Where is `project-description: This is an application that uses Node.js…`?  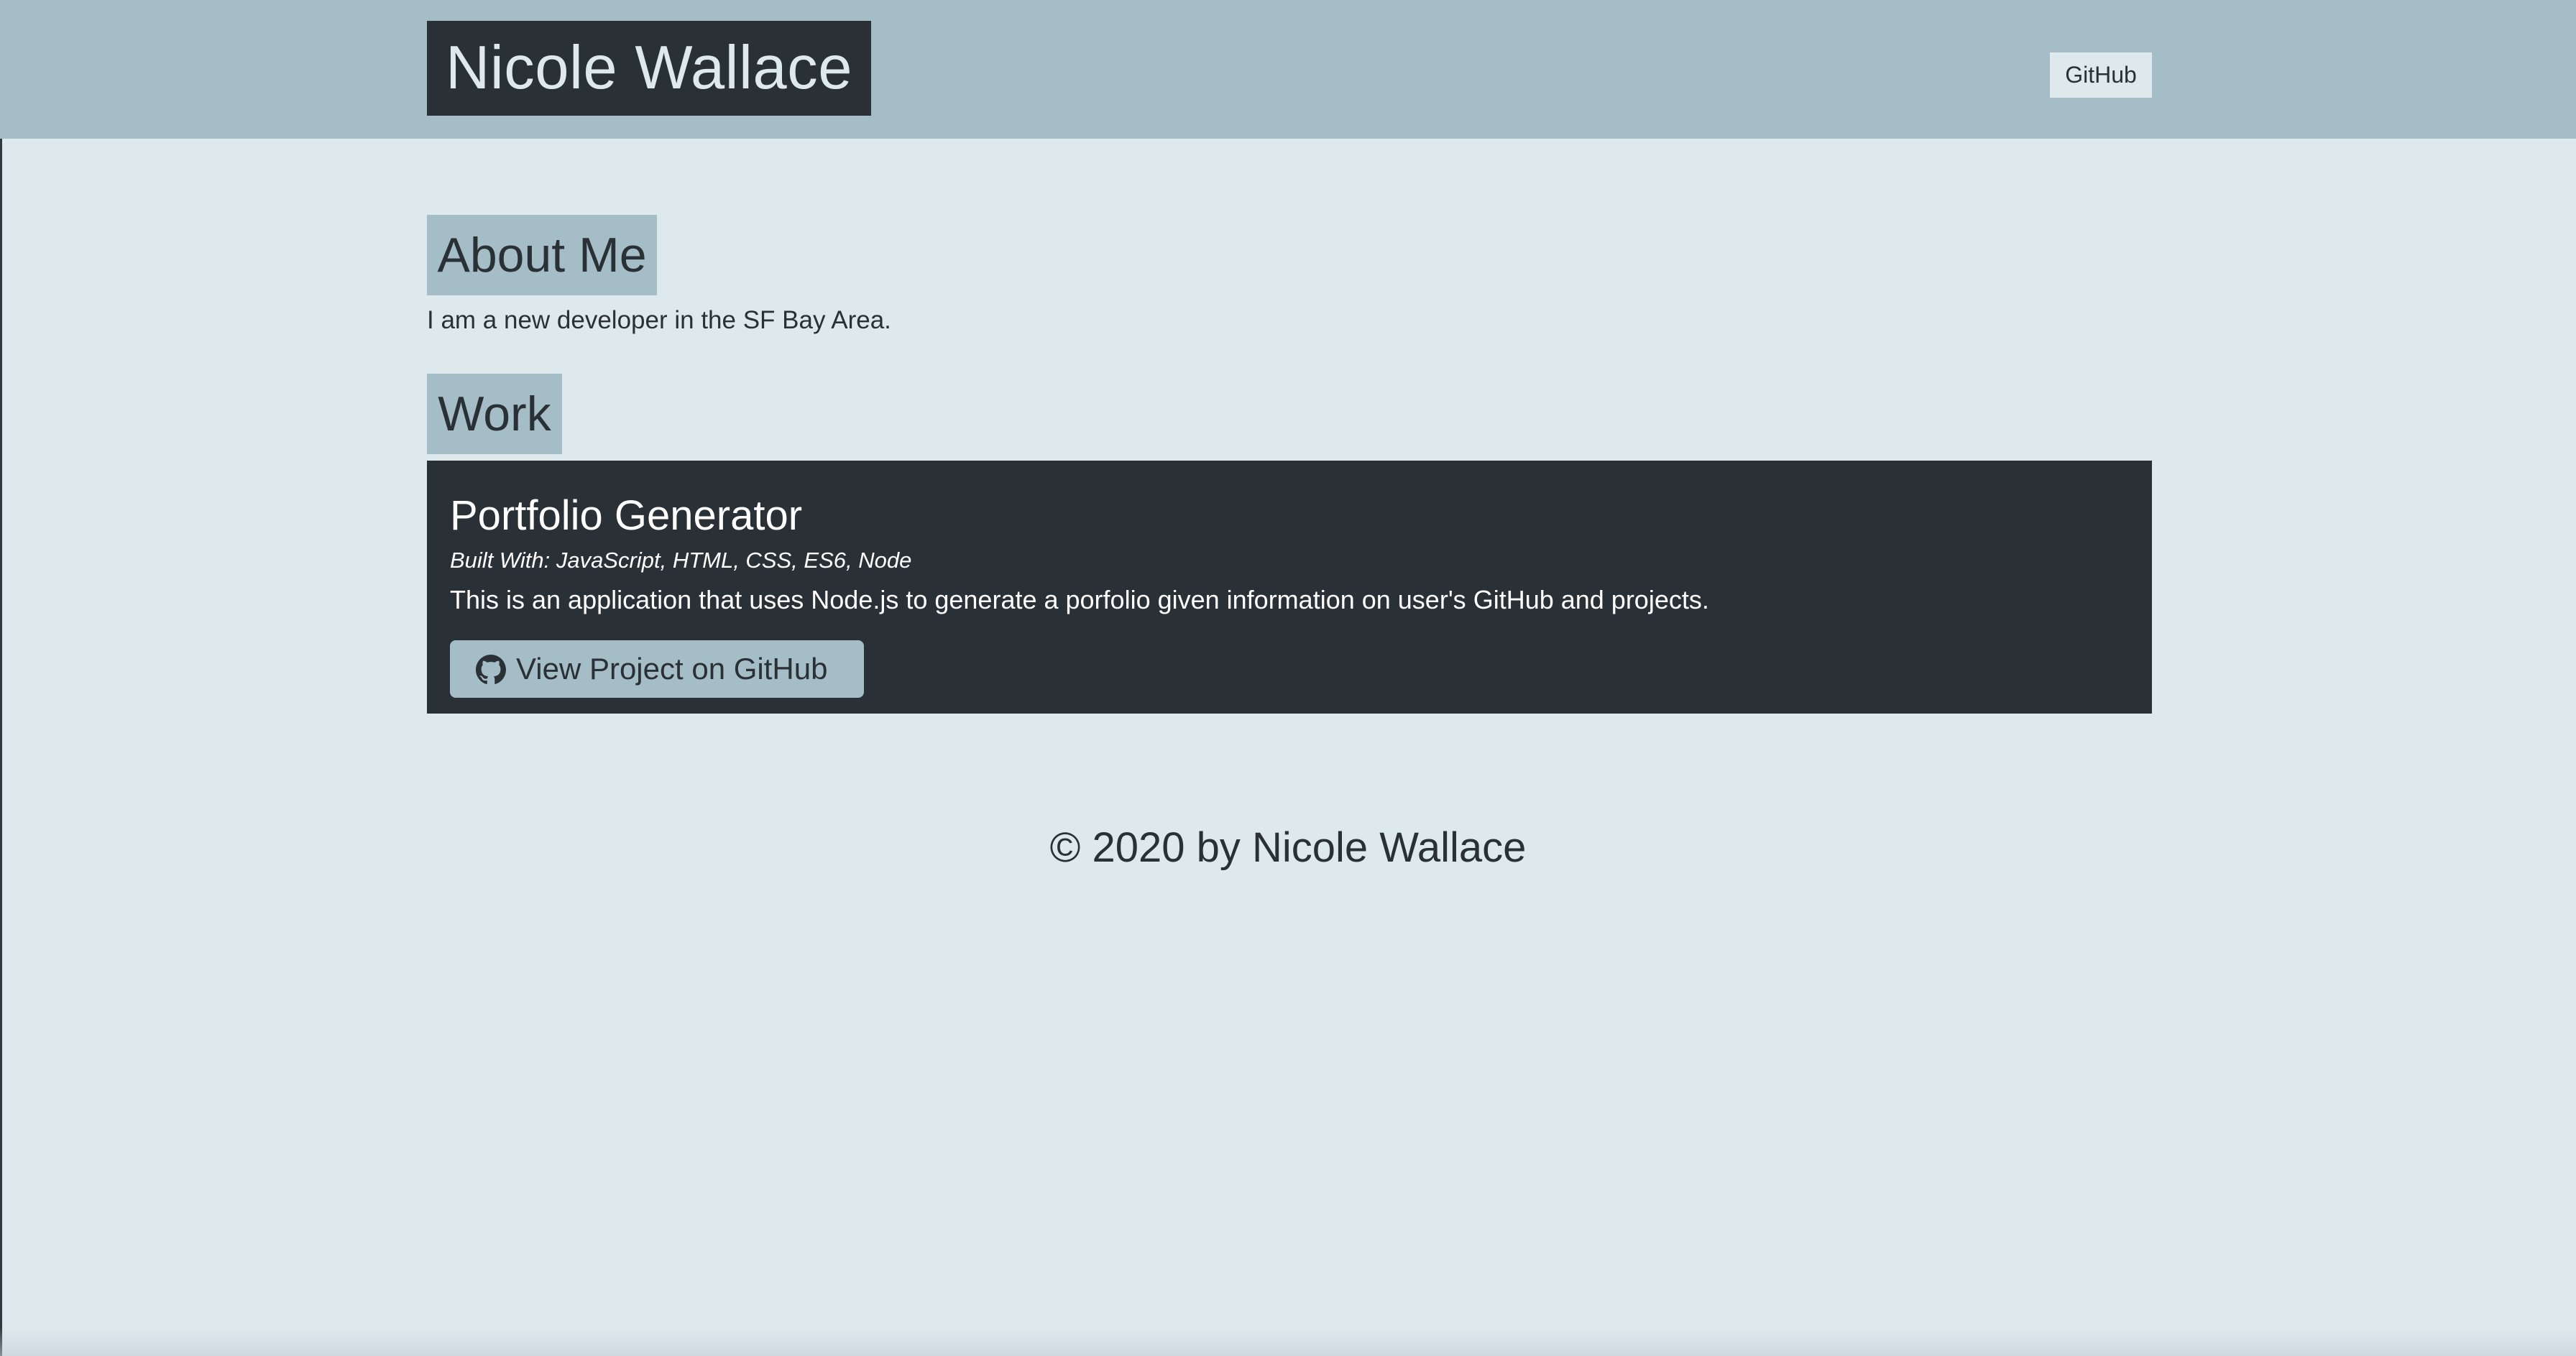
project-description: This is an application that uses Node.js… is located at coordinates (1079, 599).